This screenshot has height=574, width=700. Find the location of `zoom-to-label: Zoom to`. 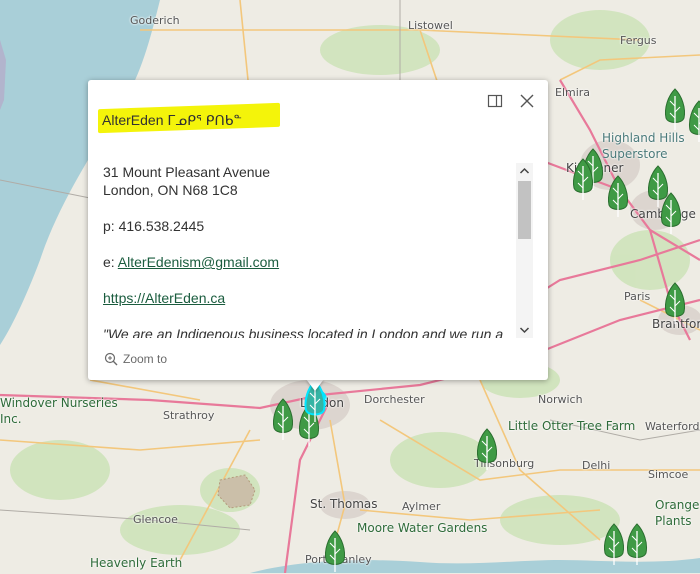

zoom-to-label: Zoom to is located at coordinates (145, 359).